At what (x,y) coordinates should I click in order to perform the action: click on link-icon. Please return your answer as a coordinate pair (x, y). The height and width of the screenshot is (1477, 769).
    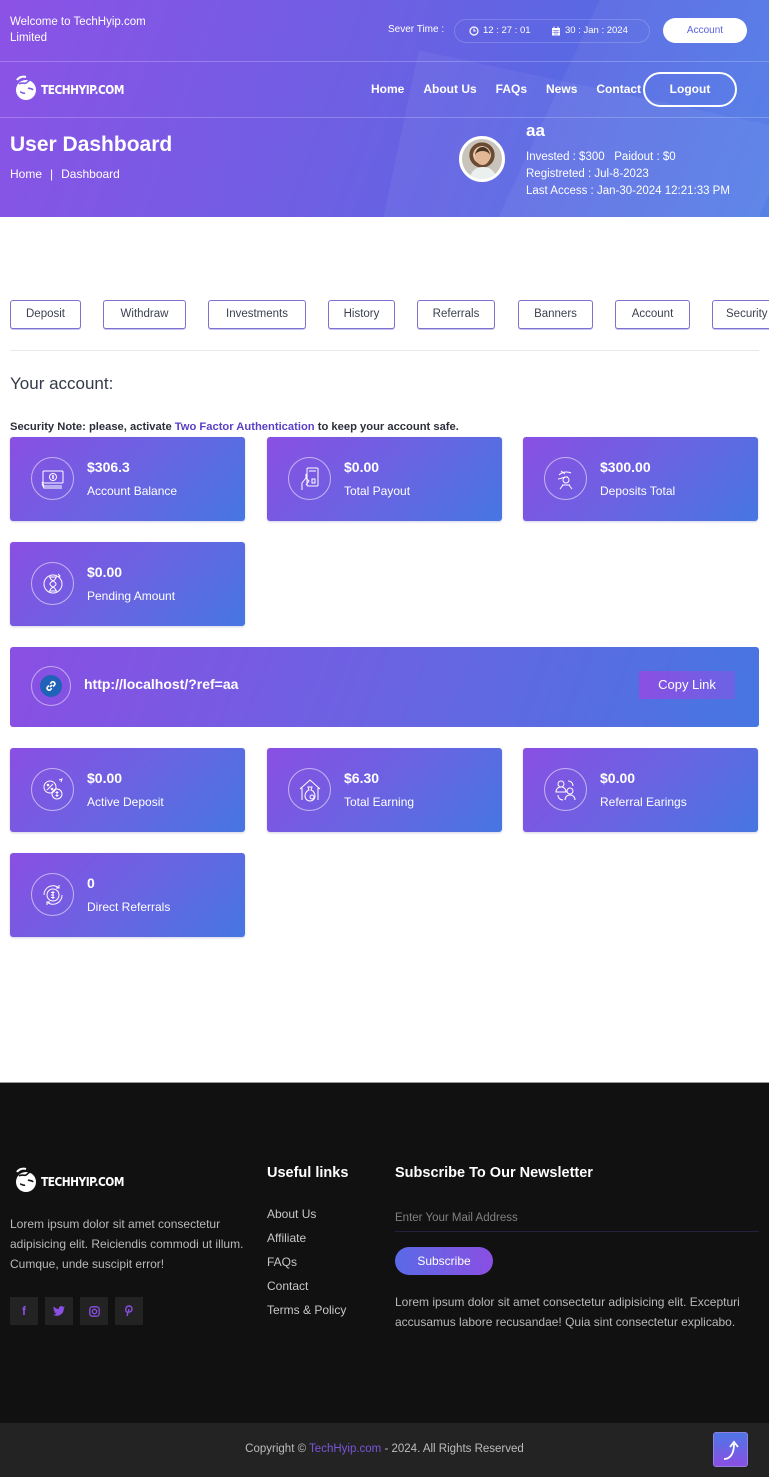
    Looking at the image, I should click on (51, 686).